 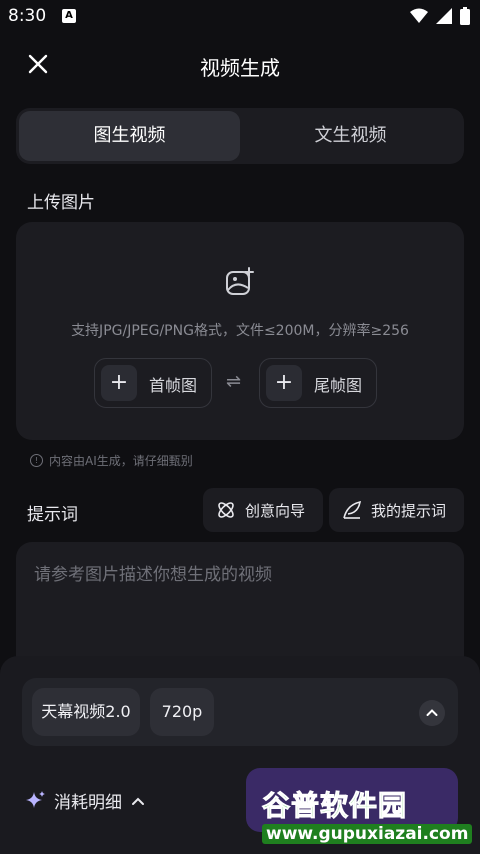 What do you see at coordinates (240, 331) in the screenshot?
I see `upload-hint: 支持JPG/JPEG/PNG格式，文件≤200M，分辨率≥256` at bounding box center [240, 331].